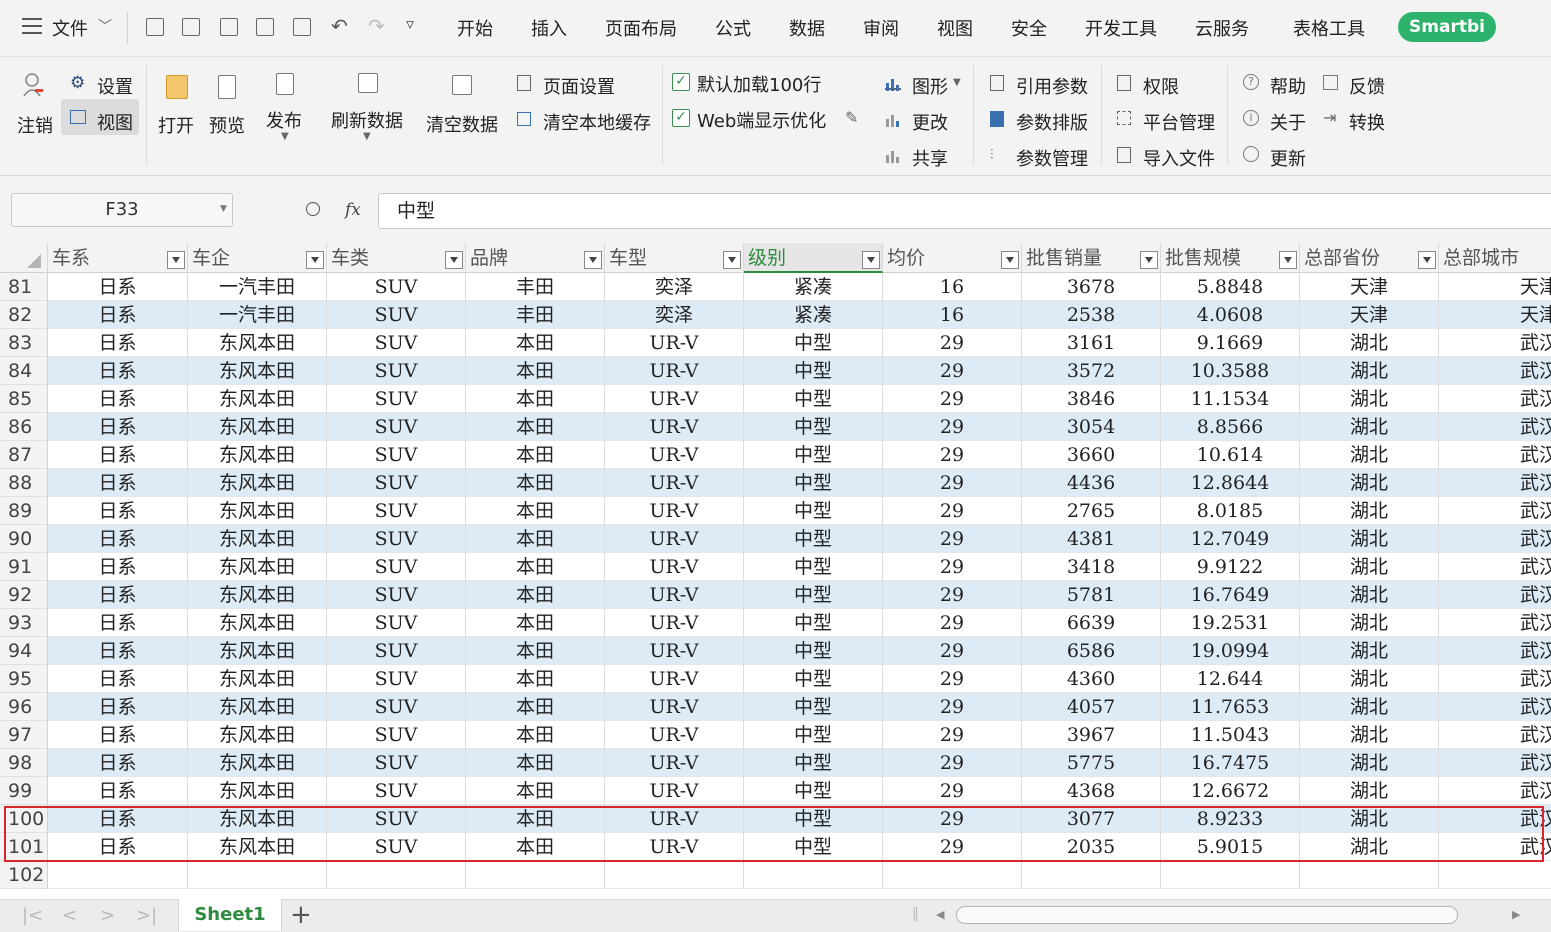 The height and width of the screenshot is (932, 1551). Describe the element at coordinates (24, 567) in the screenshot. I see `row-number: 91` at that location.